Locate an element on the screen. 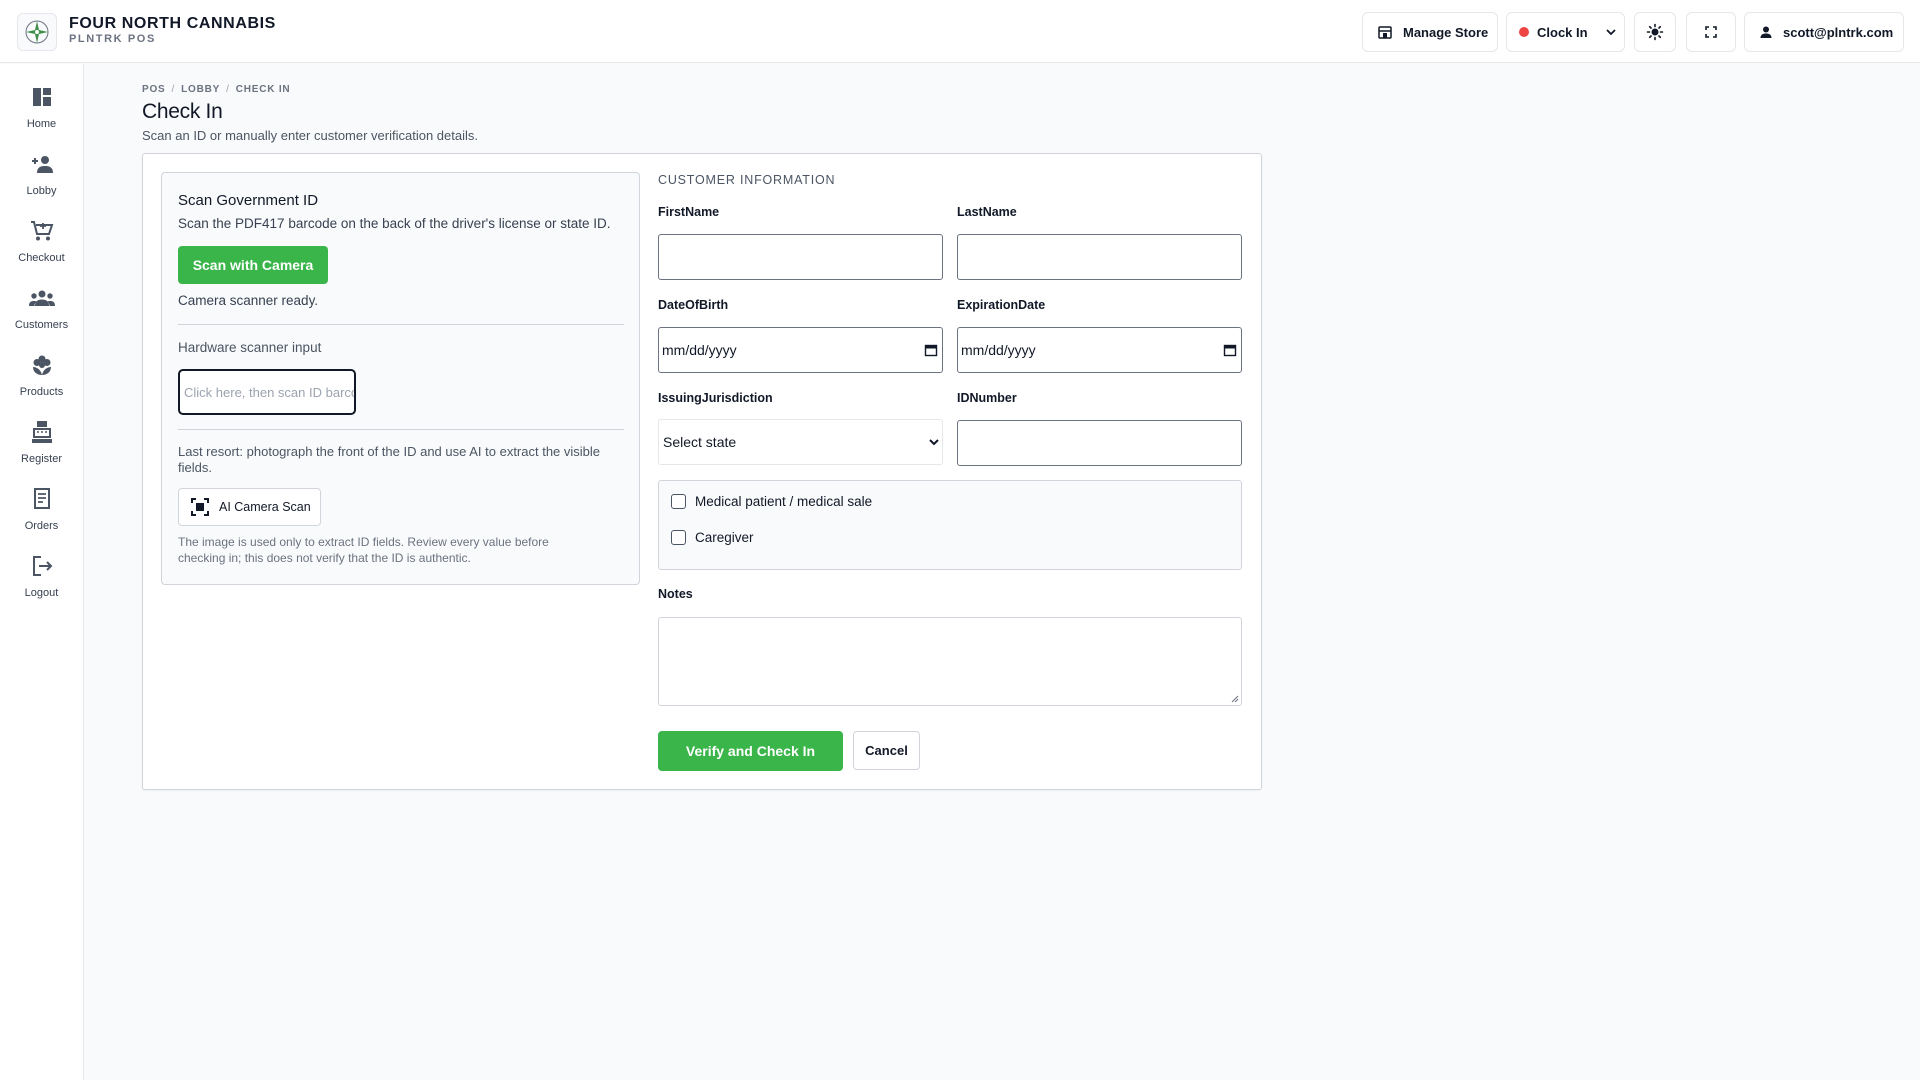  breadcrumb-lobby: LOBBY is located at coordinates (200, 89).